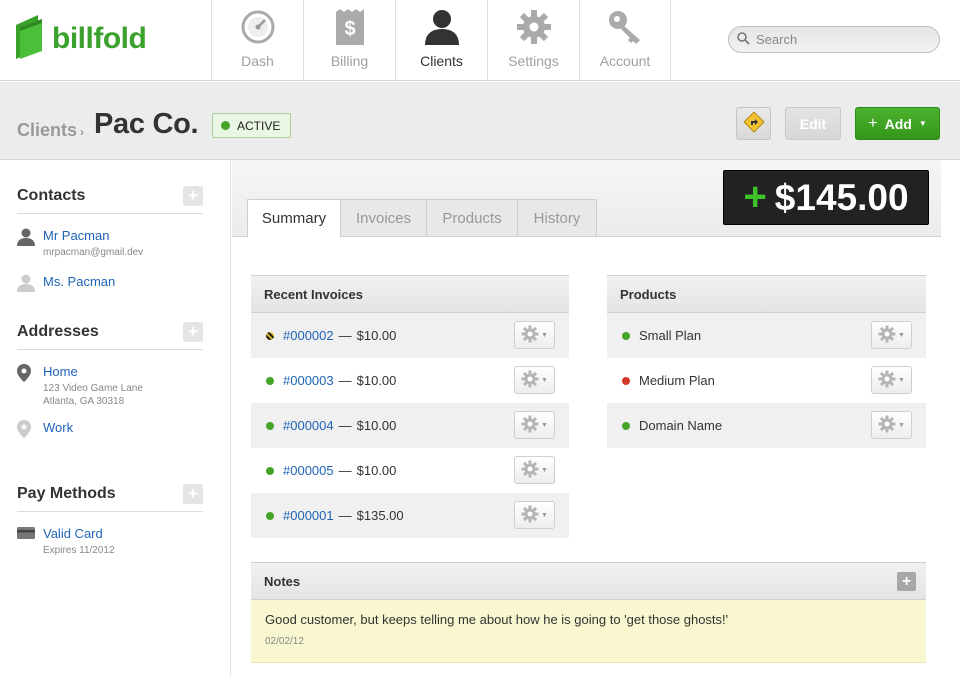 The width and height of the screenshot is (960, 676). I want to click on contacts-header: Contacts +, so click(110, 196).